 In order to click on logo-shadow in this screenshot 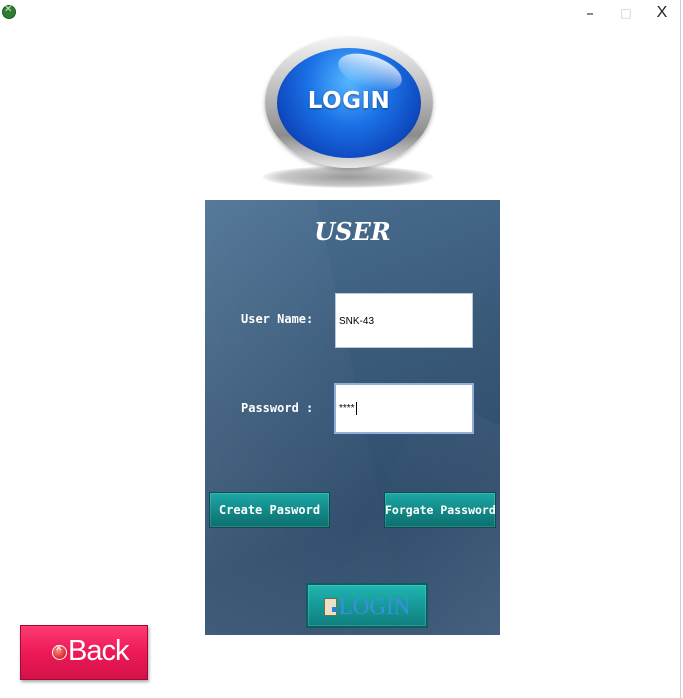, I will do `click(348, 177)`.